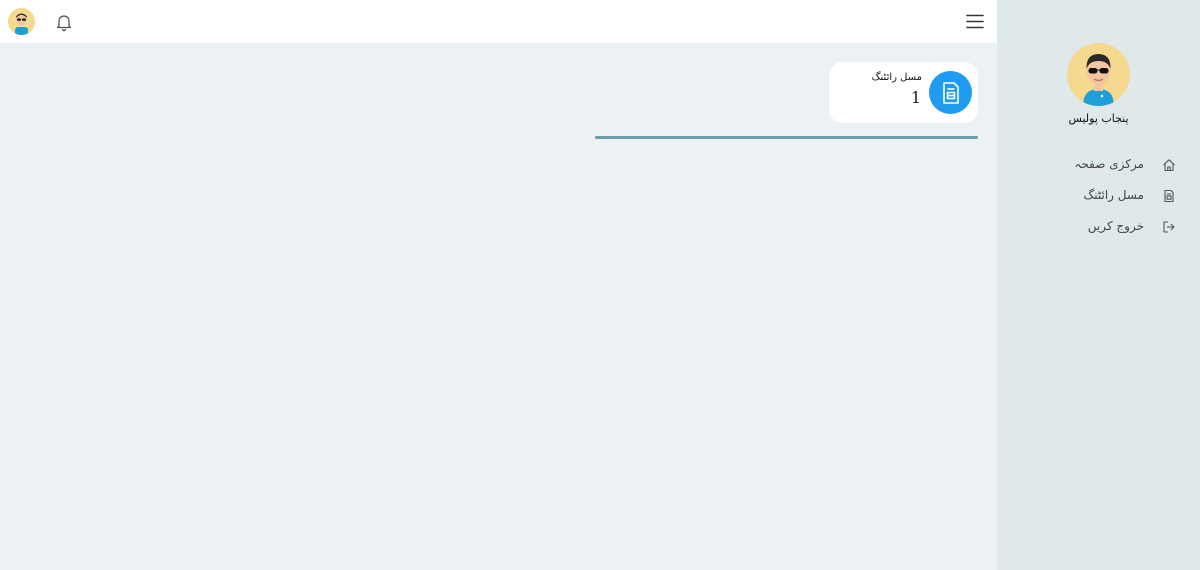 Image resolution: width=1200 pixels, height=570 pixels. I want to click on logout-icon, so click(1169, 226).